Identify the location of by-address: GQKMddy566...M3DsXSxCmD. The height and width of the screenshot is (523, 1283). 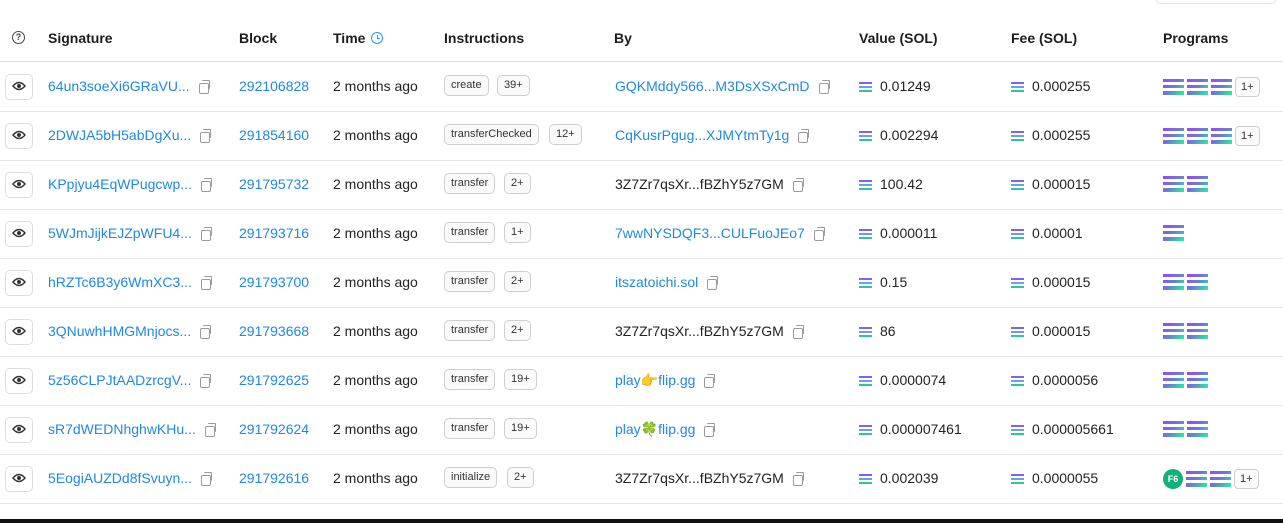
(712, 86).